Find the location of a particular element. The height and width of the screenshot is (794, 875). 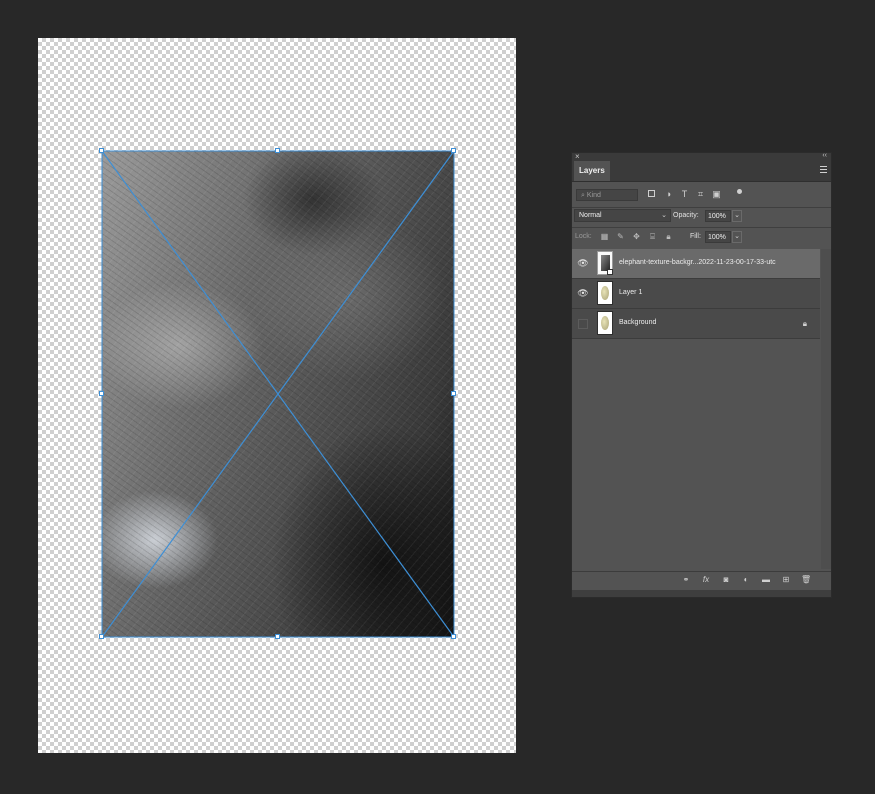

mask-icon: ◙ is located at coordinates (726, 580).